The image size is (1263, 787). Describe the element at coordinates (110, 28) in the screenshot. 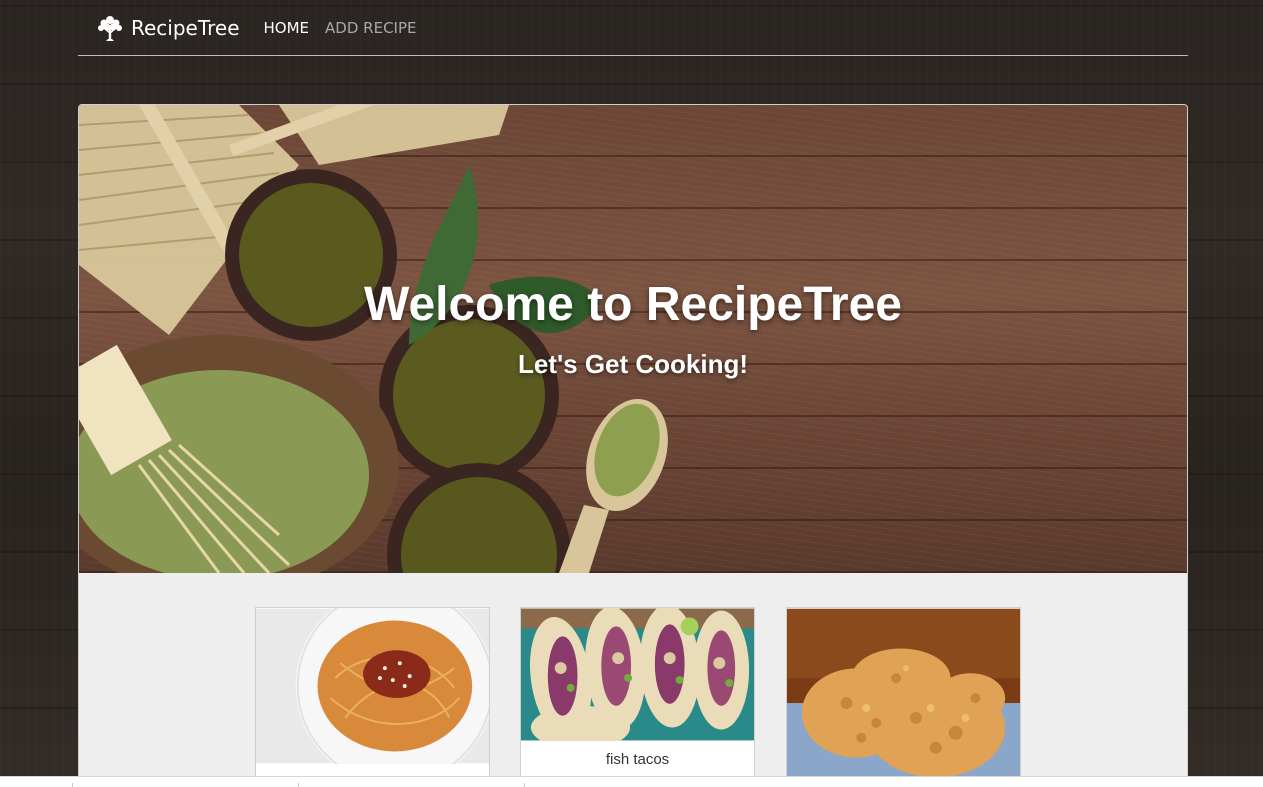

I see `tree-icon` at that location.